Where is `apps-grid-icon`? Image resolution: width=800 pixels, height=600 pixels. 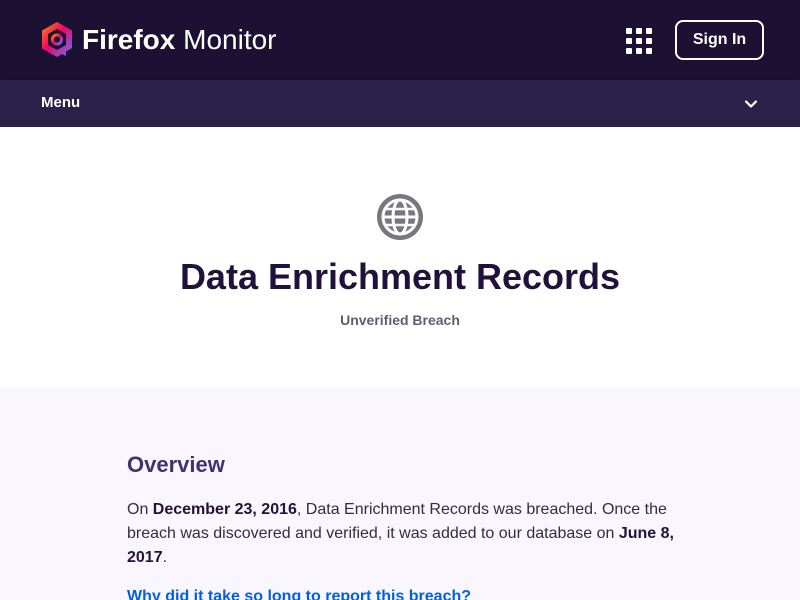
apps-grid-icon is located at coordinates (639, 41).